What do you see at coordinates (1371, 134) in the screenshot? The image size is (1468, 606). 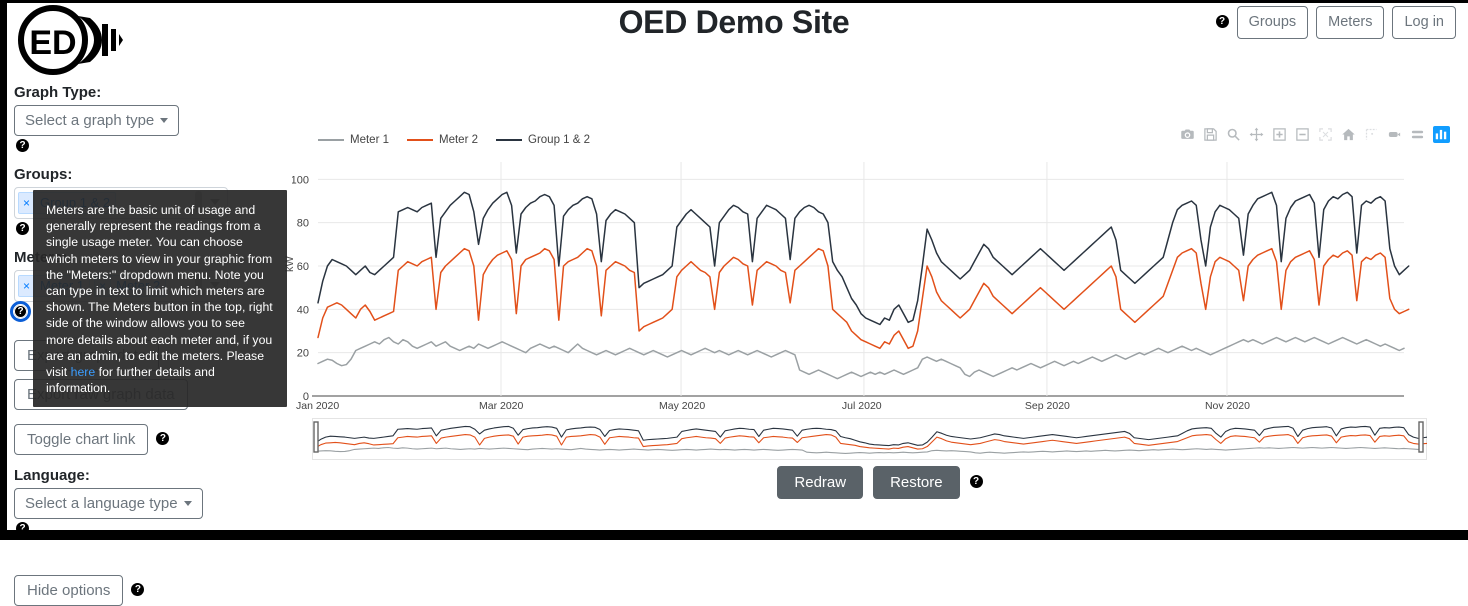 I see `toggle-spikelines-icon` at bounding box center [1371, 134].